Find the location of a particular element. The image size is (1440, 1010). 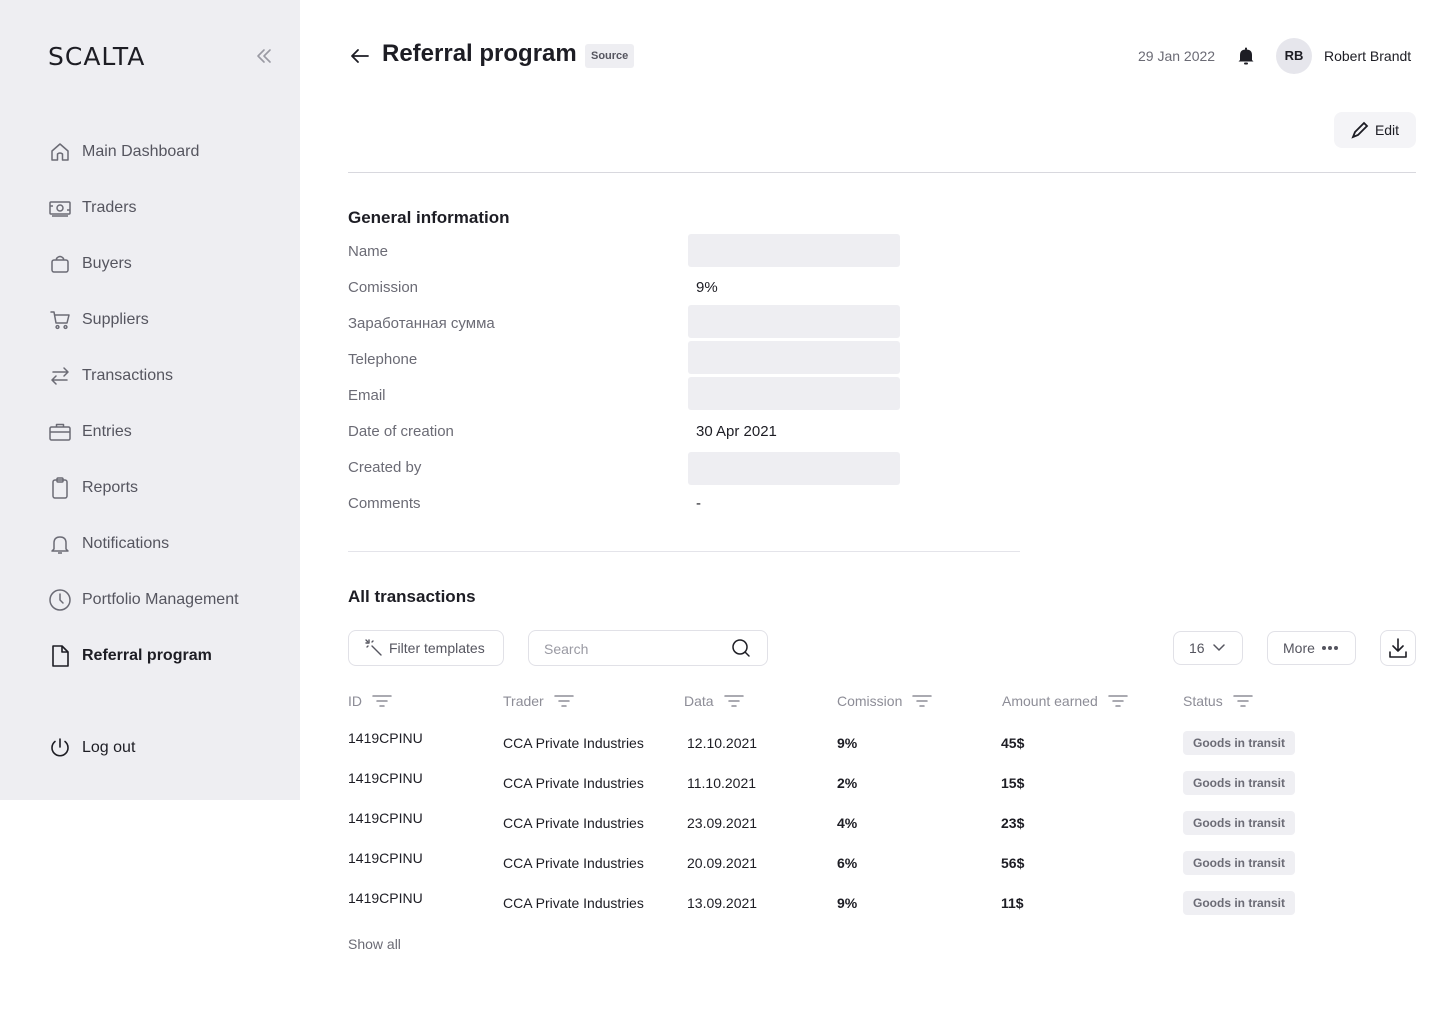

briefcase-icon is located at coordinates (60, 432).